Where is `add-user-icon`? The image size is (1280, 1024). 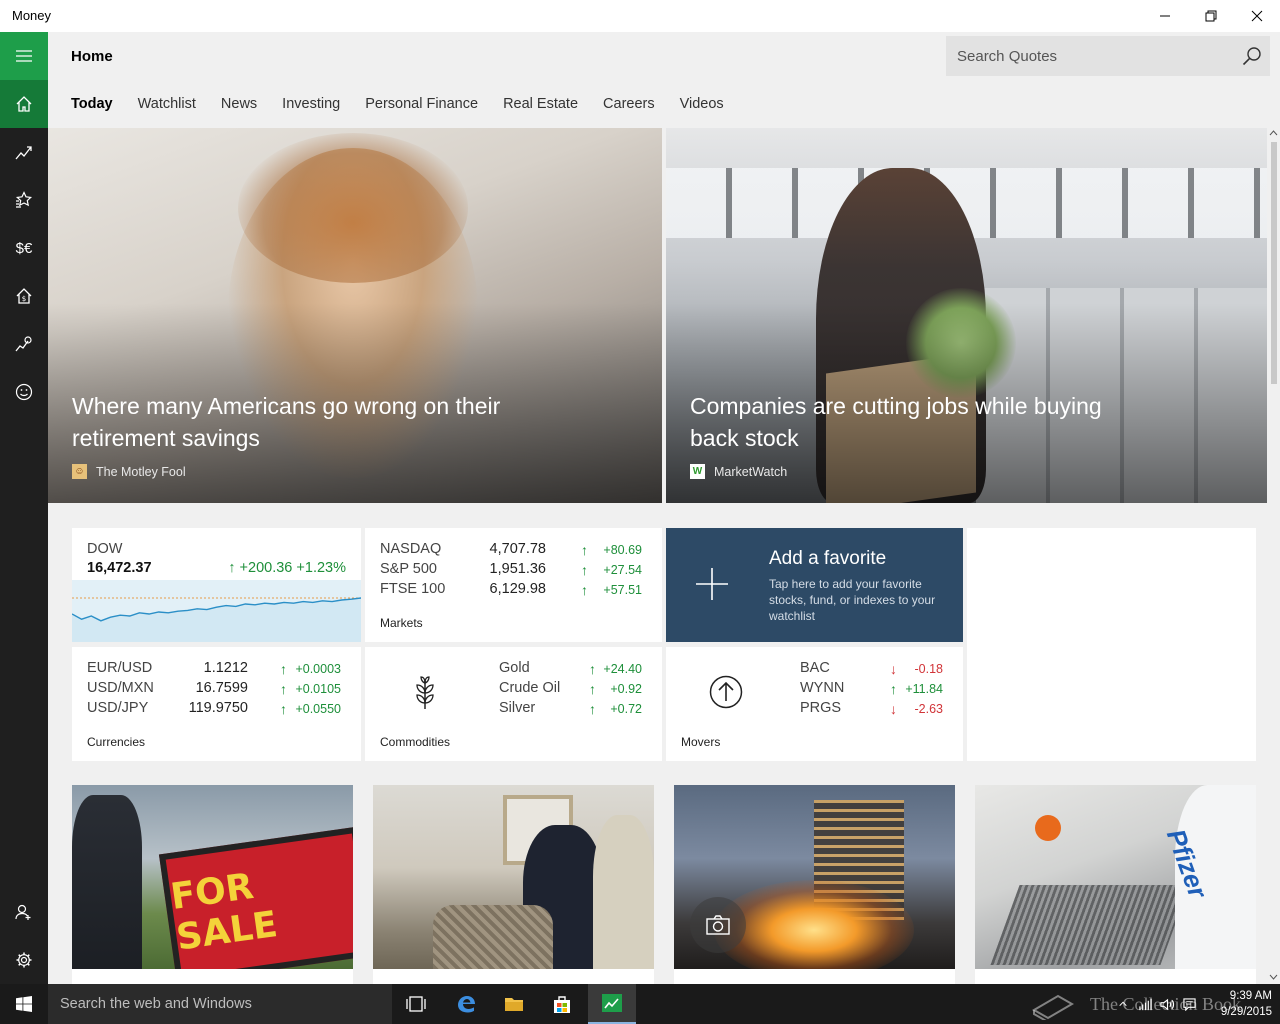 add-user-icon is located at coordinates (23, 912).